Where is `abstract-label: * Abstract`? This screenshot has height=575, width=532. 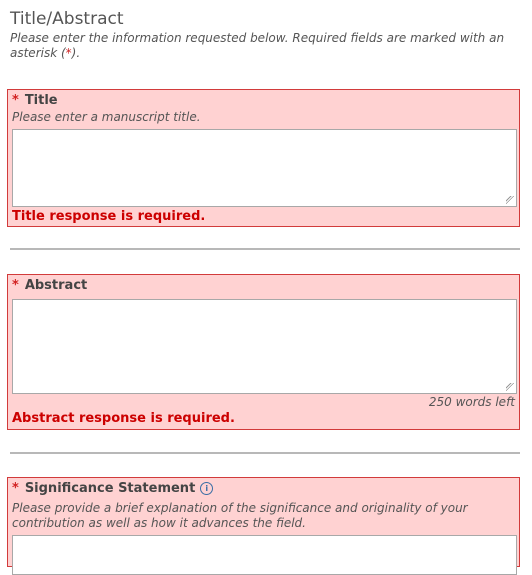 abstract-label: * Abstract is located at coordinates (49, 285).